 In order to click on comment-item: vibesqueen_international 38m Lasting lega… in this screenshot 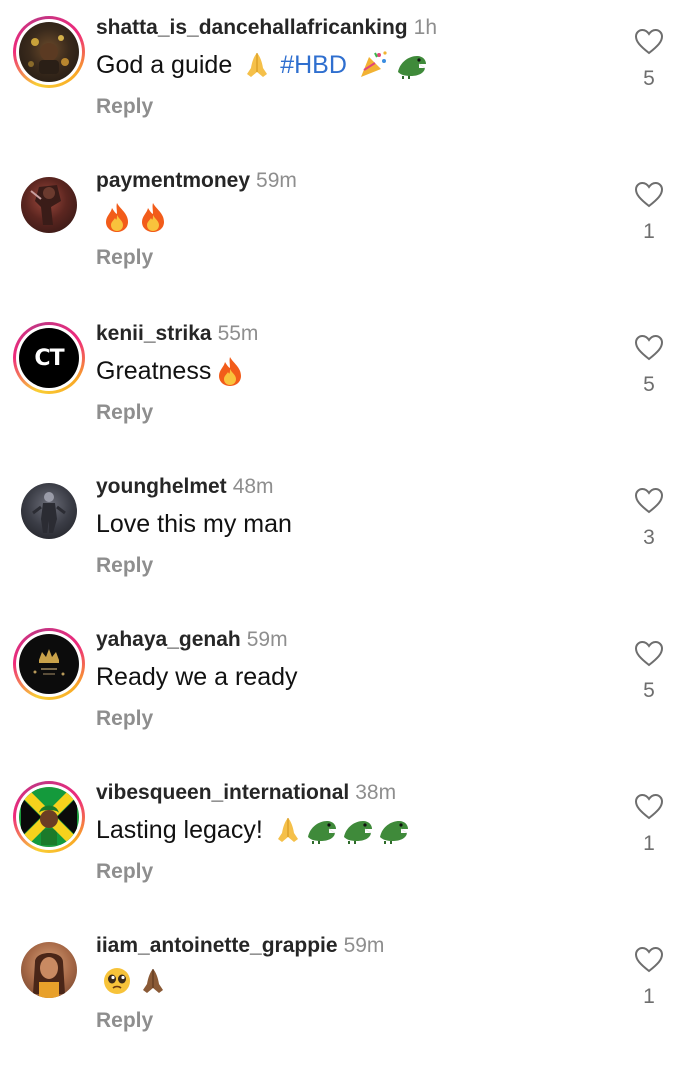, I will do `click(350, 840)`.